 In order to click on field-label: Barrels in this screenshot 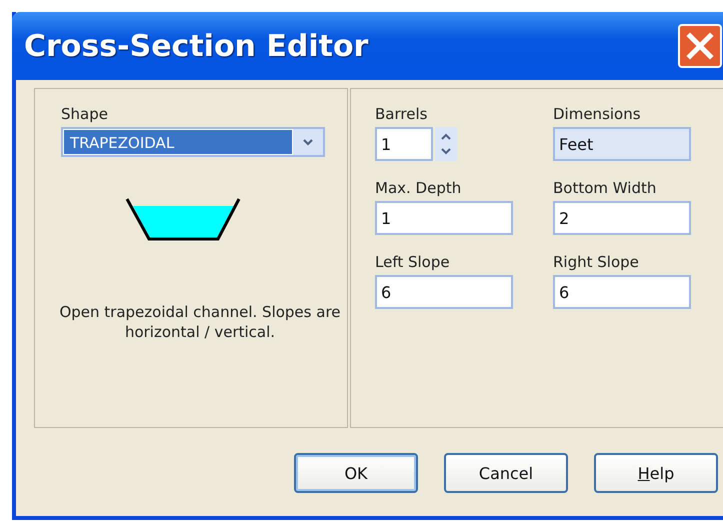, I will do `click(401, 114)`.